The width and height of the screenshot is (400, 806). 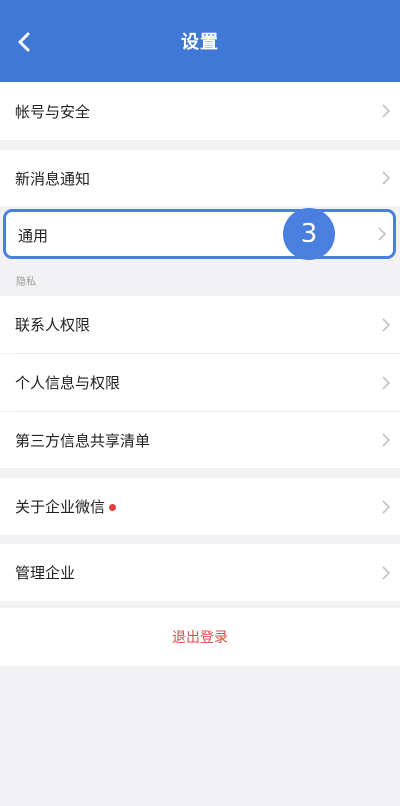 What do you see at coordinates (53, 178) in the screenshot?
I see `row-label: 新消息通知` at bounding box center [53, 178].